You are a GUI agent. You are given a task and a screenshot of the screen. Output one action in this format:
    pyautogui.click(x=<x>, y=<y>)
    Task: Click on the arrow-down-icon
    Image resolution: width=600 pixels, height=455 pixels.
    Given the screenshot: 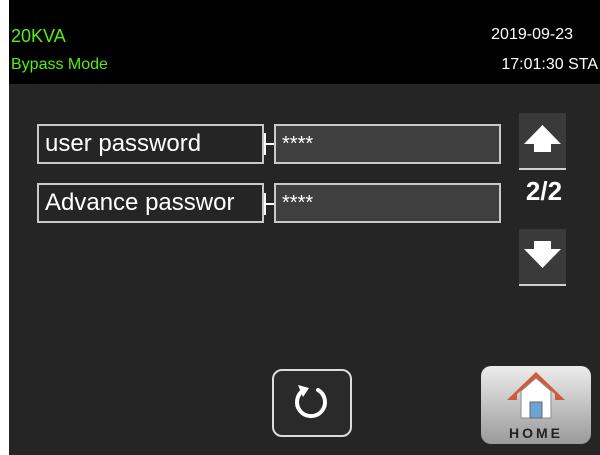 What is the action you would take?
    pyautogui.click(x=542, y=254)
    